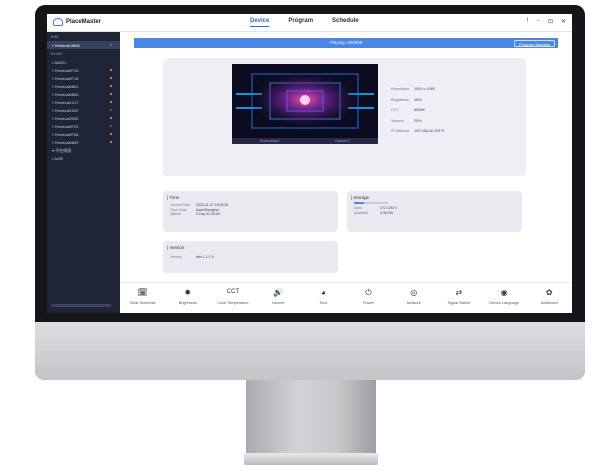  I want to click on group-all: ▾ All, so click(83, 36).